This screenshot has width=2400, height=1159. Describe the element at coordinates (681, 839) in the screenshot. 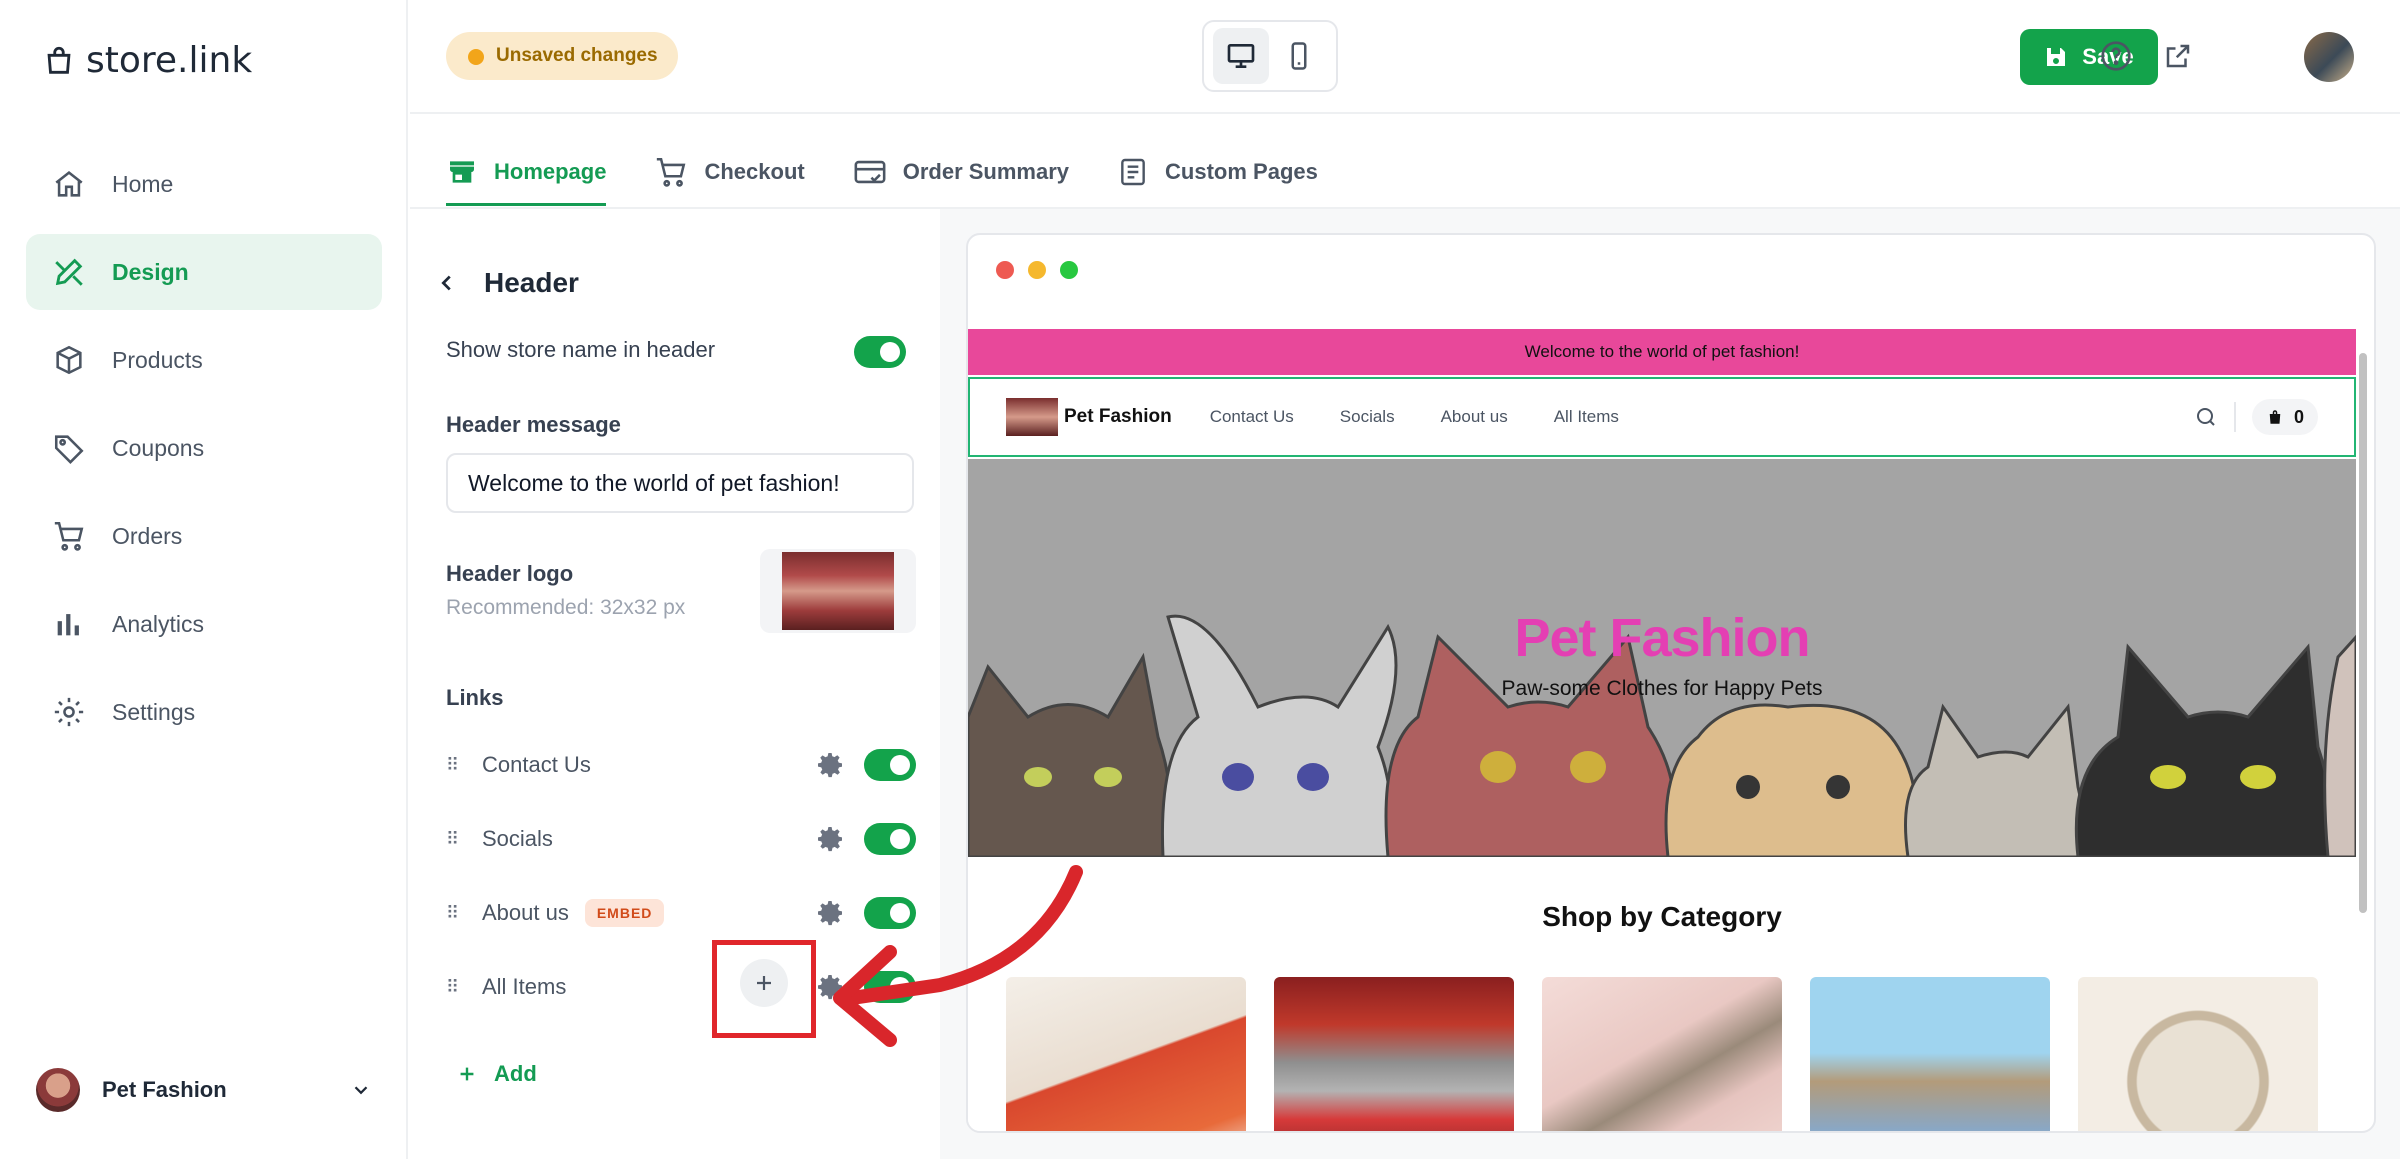

I see `link-row-socials: ⠿ Socials` at that location.